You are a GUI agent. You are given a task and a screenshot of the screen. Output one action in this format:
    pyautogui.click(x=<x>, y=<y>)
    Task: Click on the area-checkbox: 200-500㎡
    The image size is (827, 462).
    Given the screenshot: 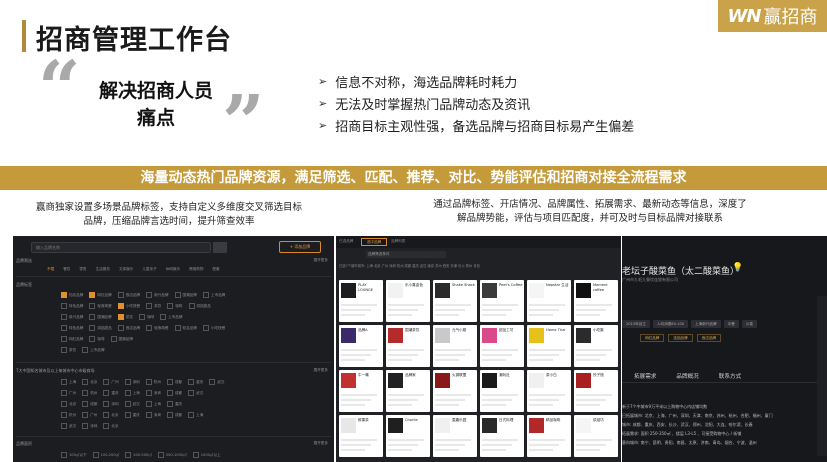 What is the action you would take?
    pyautogui.click(x=138, y=455)
    